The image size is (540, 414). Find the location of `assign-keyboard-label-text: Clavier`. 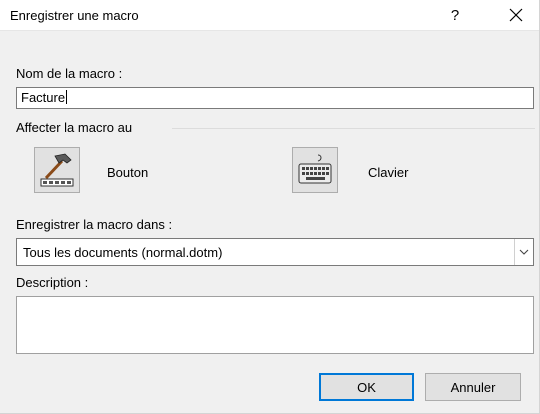

assign-keyboard-label-text: Clavier is located at coordinates (388, 172).